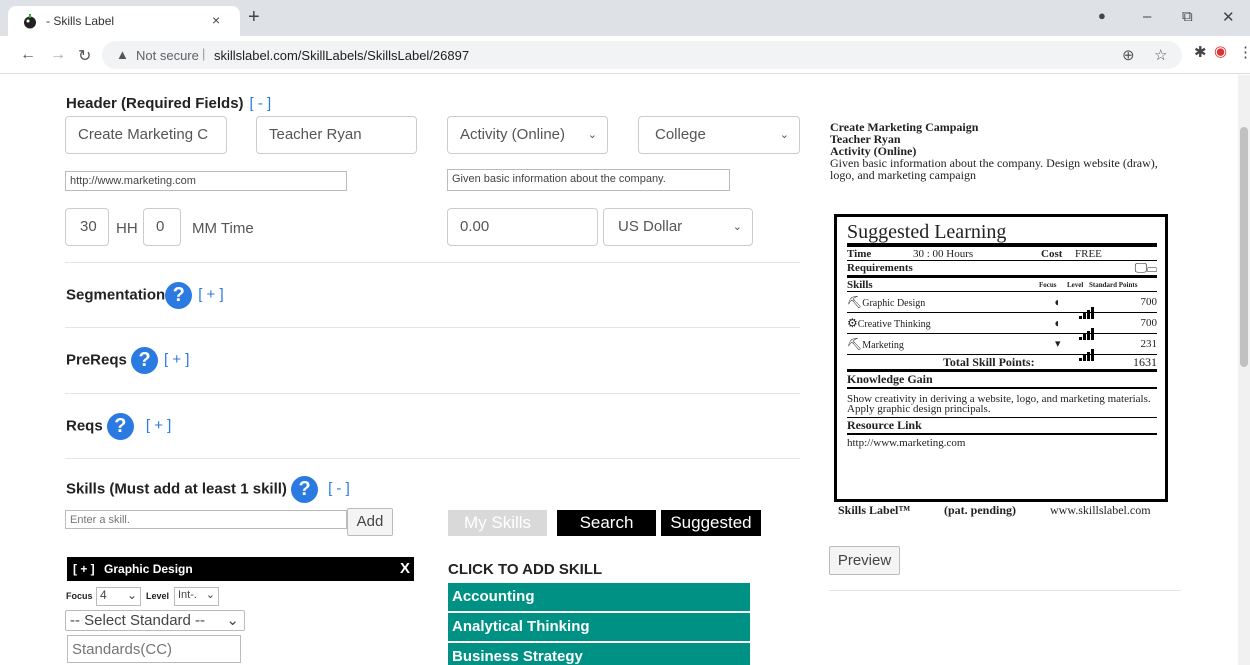 The image size is (1250, 665). Describe the element at coordinates (883, 345) in the screenshot. I see `skill-name: Marketing` at that location.